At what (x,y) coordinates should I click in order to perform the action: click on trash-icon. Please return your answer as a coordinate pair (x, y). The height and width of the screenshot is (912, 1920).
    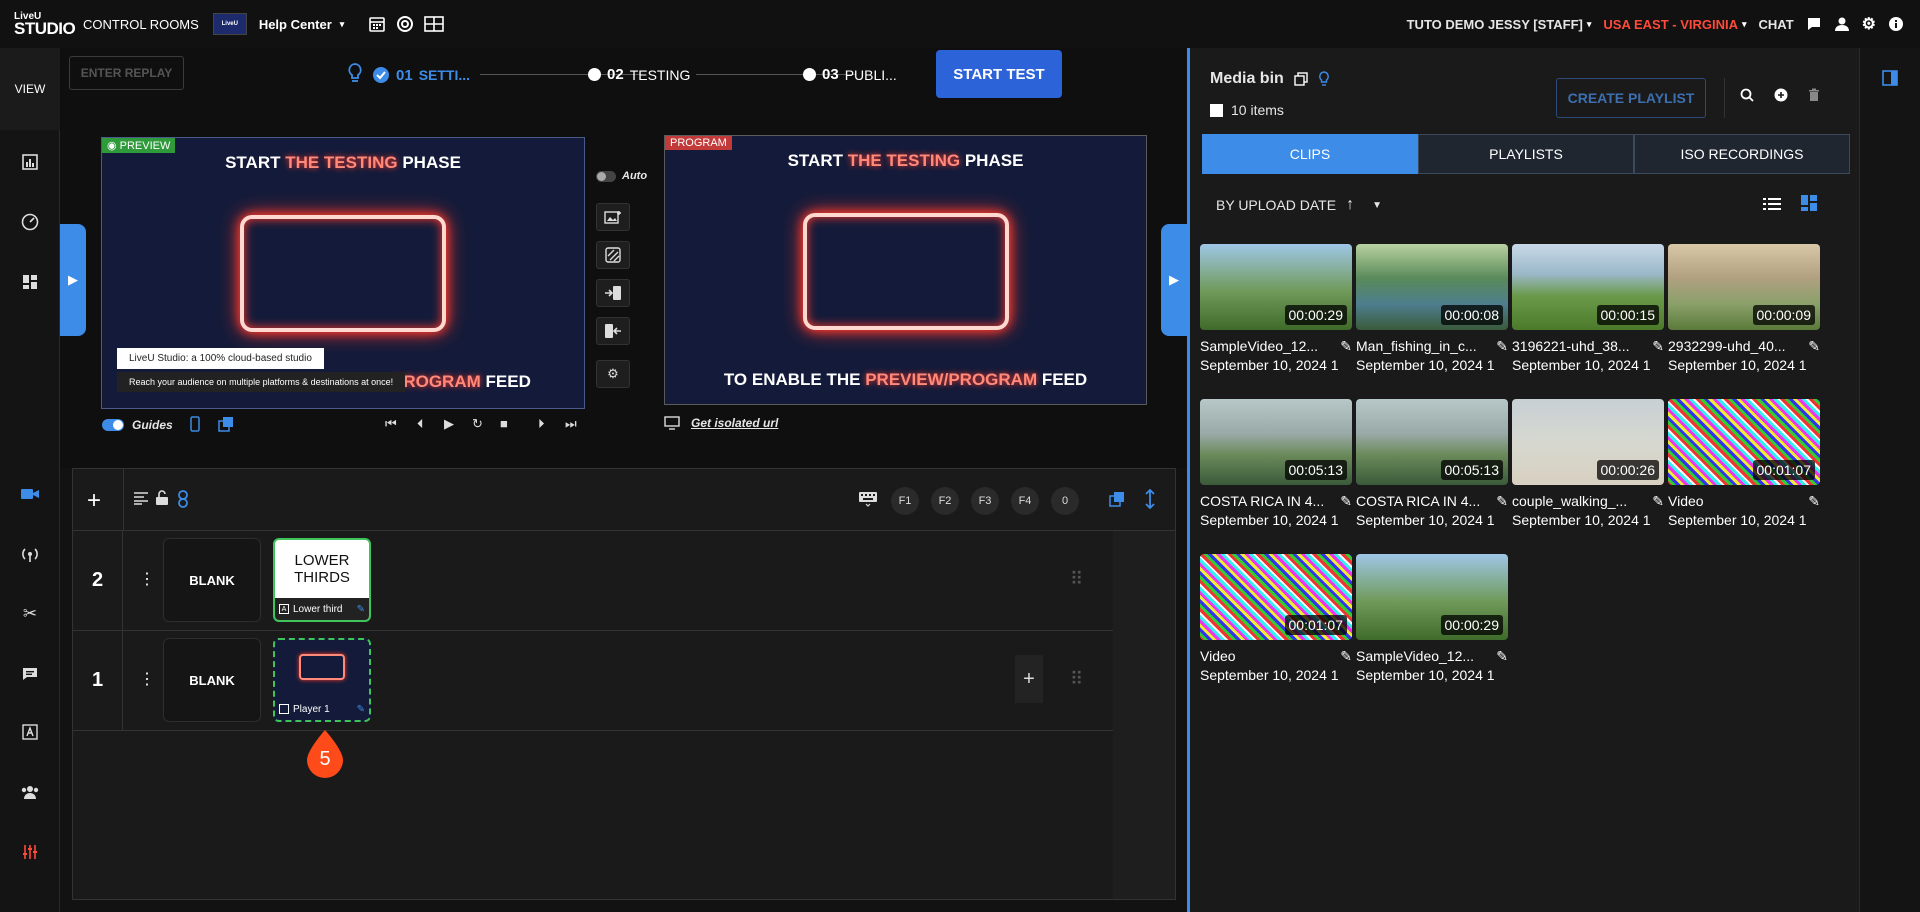
    Looking at the image, I should click on (1814, 95).